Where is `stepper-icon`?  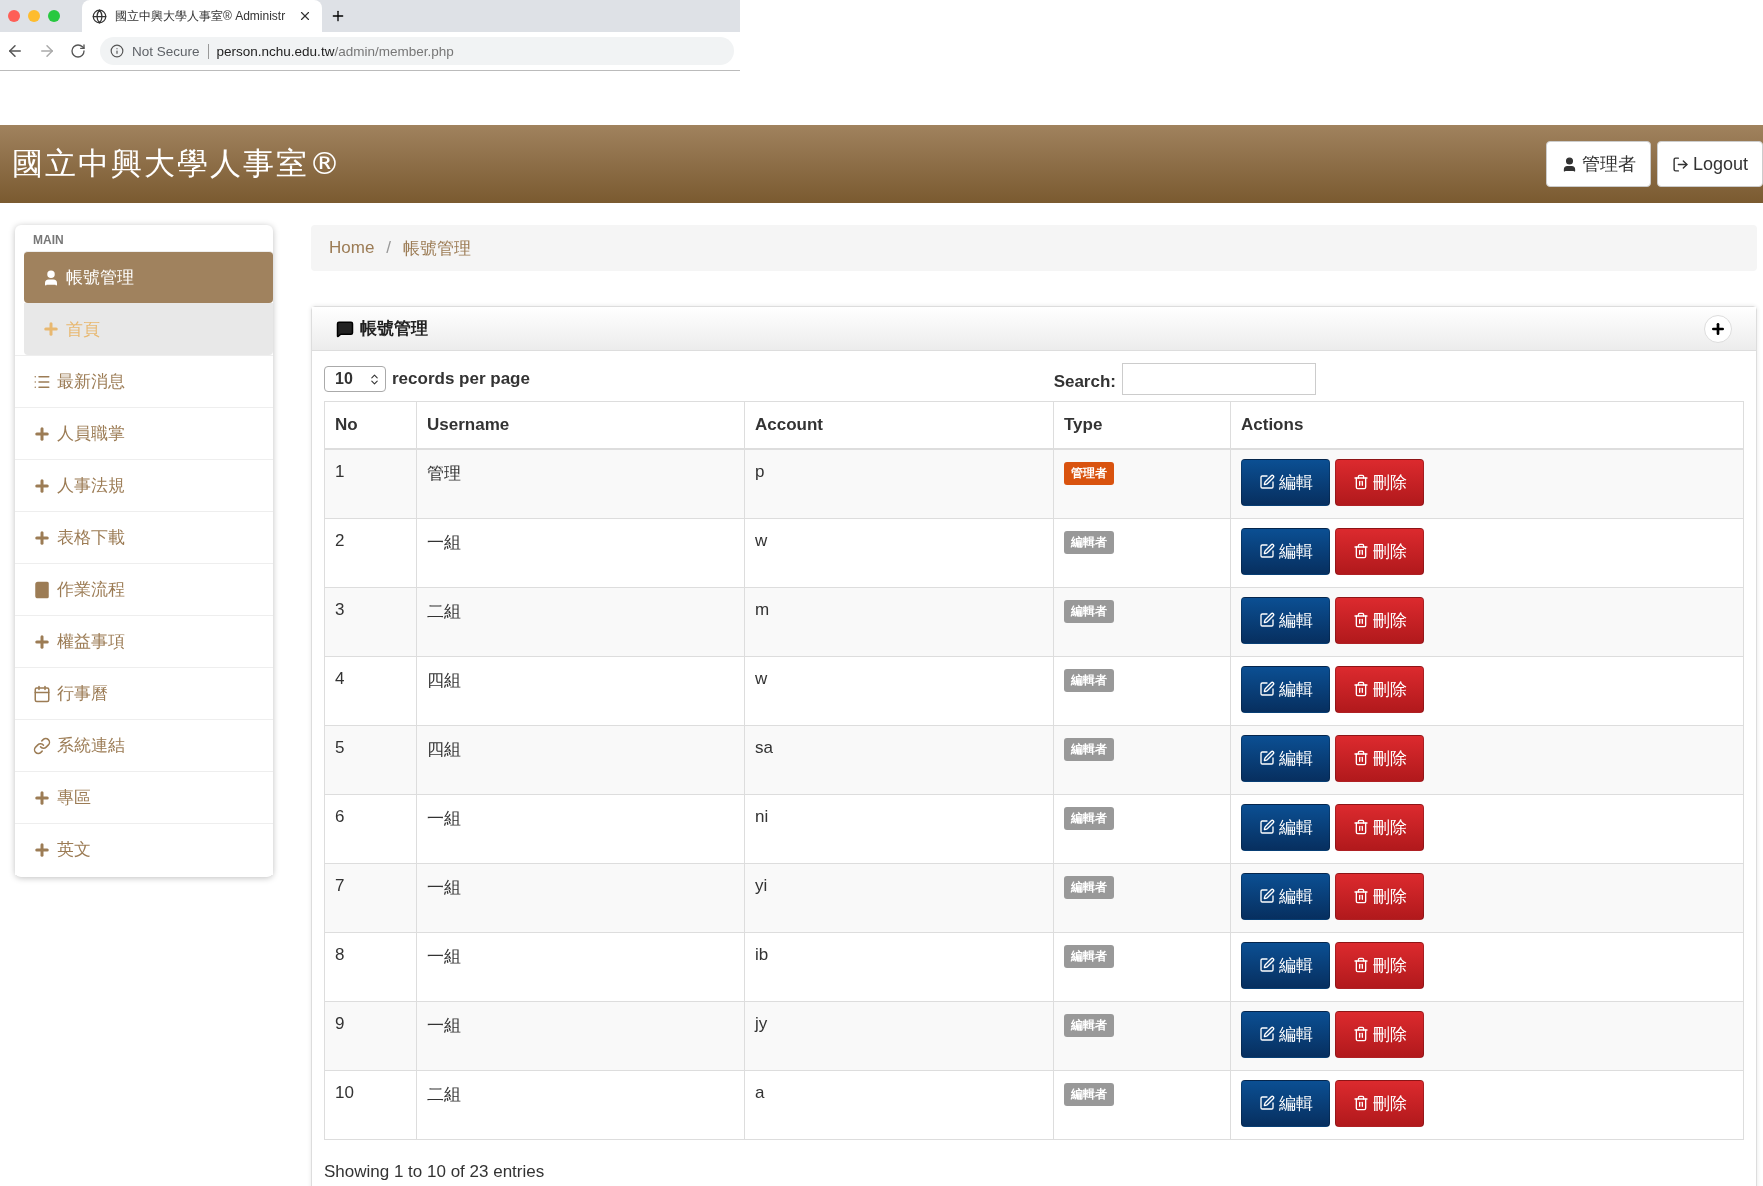 stepper-icon is located at coordinates (374, 379).